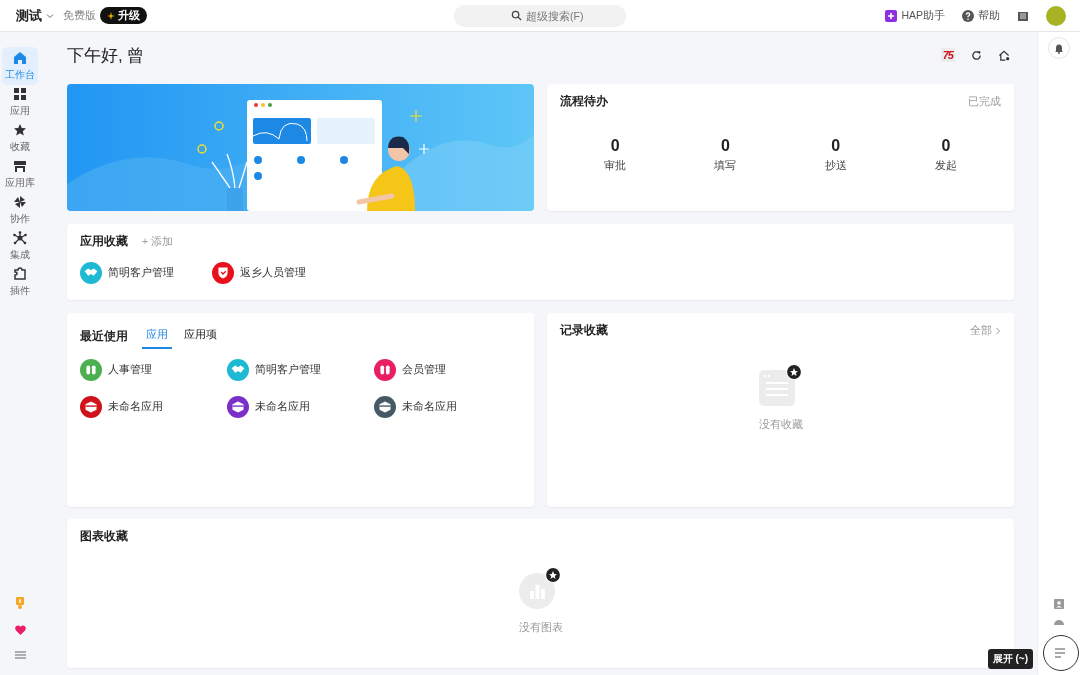 The image size is (1080, 675). I want to click on help-link: 帮助, so click(989, 15).